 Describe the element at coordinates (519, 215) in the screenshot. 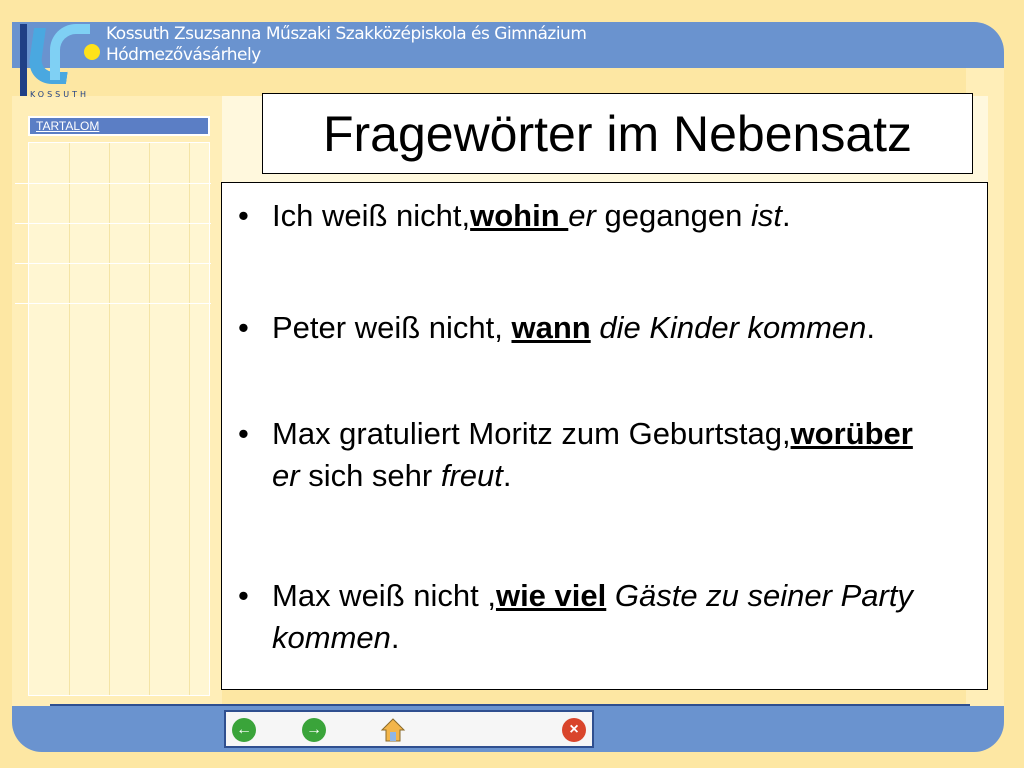

I see `question-word: wohin` at that location.